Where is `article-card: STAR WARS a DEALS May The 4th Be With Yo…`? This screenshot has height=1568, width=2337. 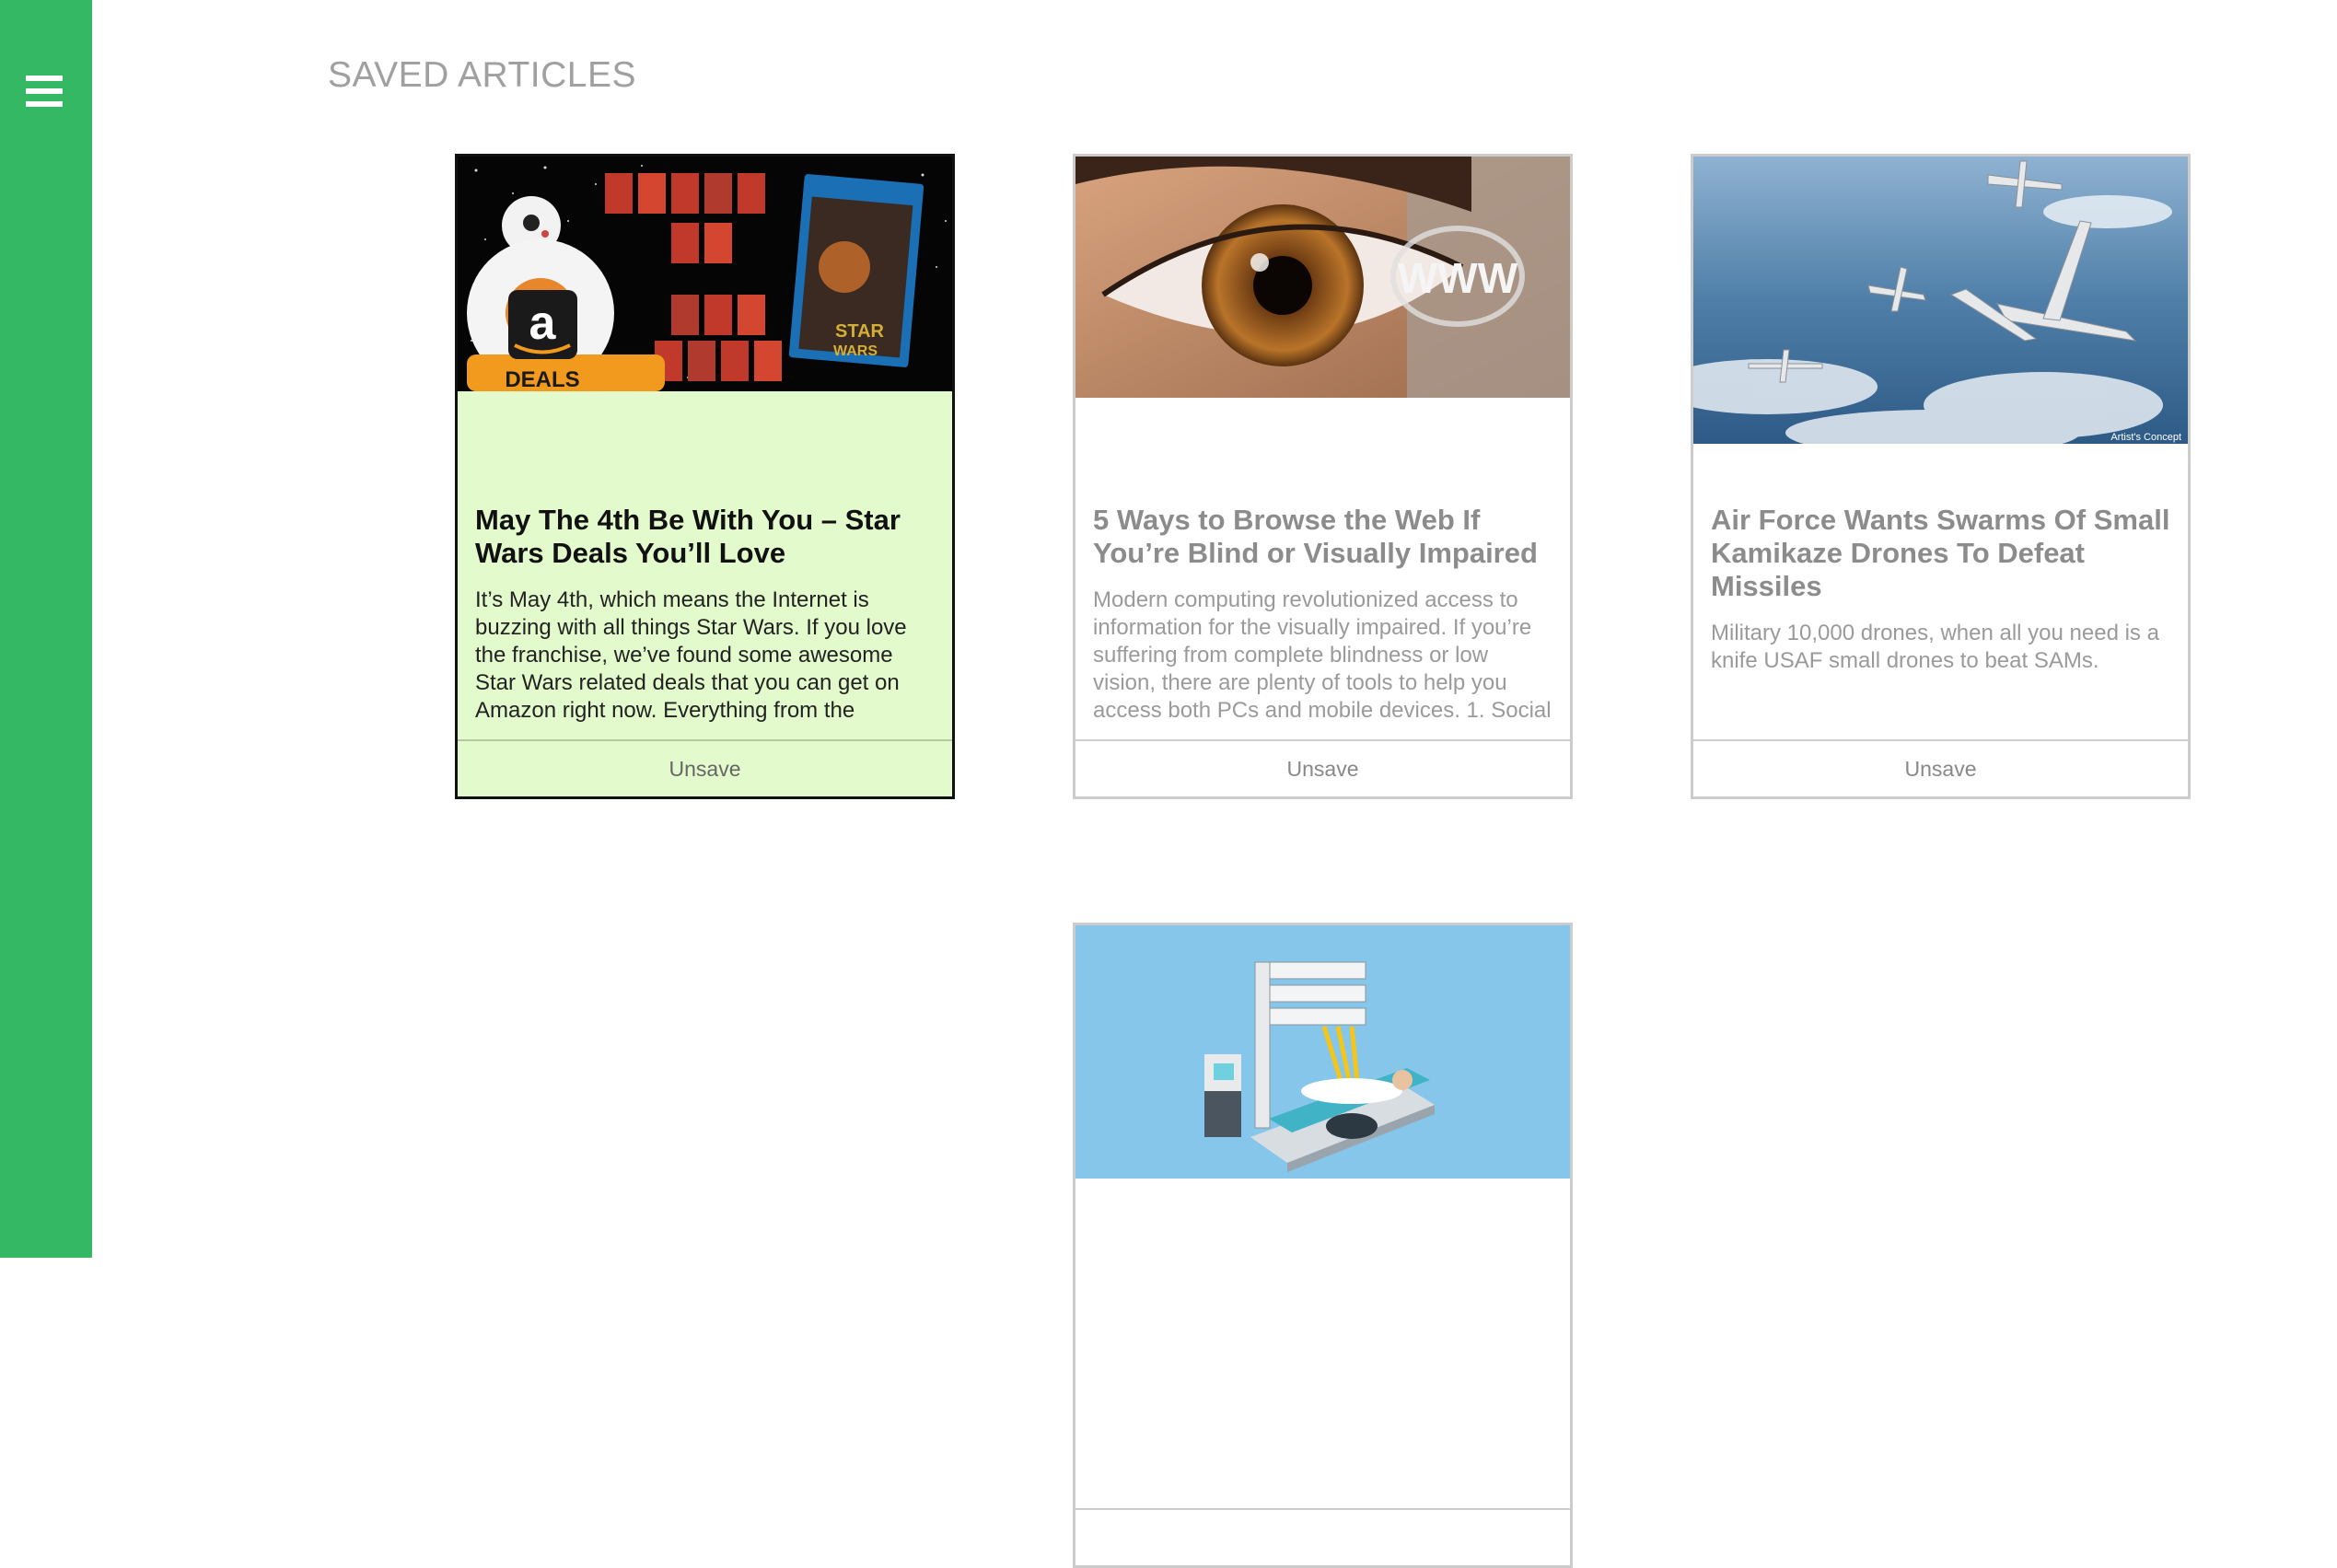 article-card: STAR WARS a DEALS May The 4th Be With Yo… is located at coordinates (705, 476).